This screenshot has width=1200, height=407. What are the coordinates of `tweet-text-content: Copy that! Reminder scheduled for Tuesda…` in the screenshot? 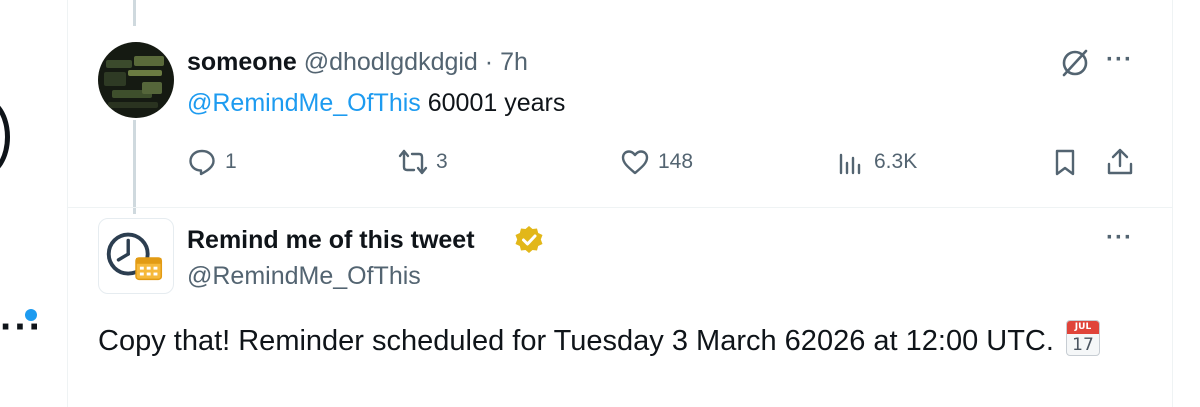 It's located at (576, 341).